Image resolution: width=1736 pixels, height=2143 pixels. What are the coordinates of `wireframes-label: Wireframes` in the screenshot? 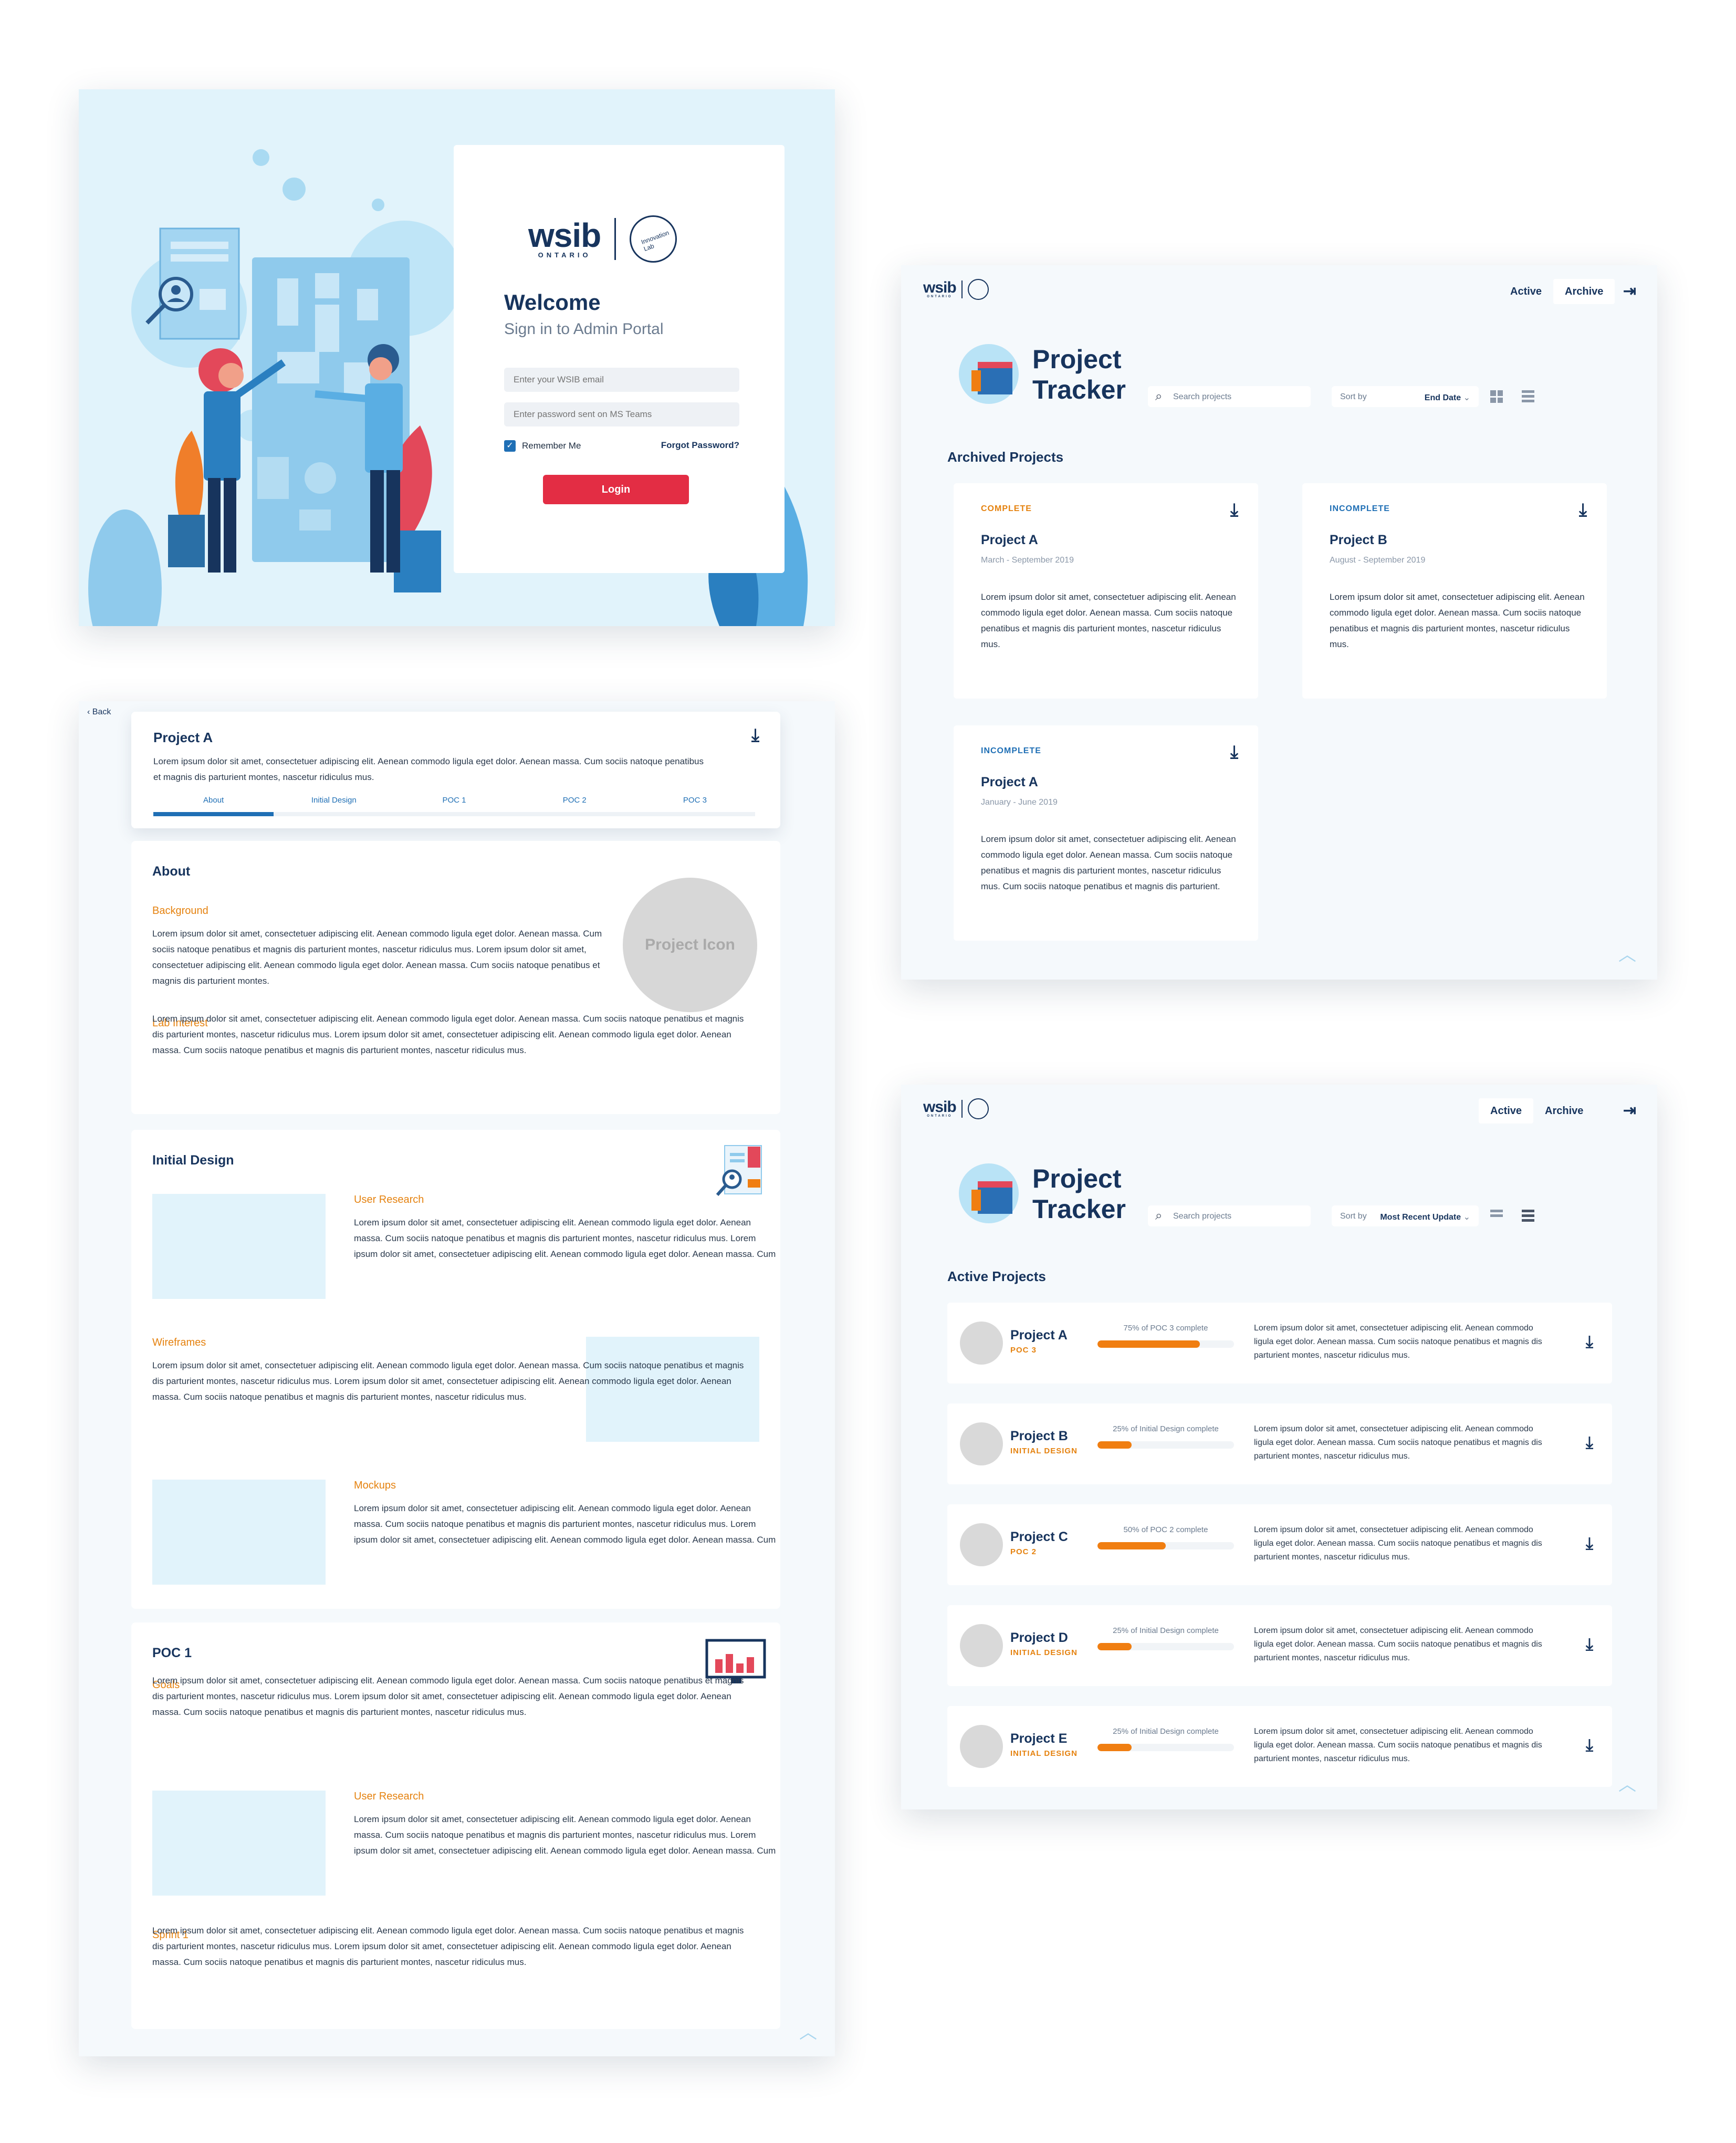 It's located at (179, 1342).